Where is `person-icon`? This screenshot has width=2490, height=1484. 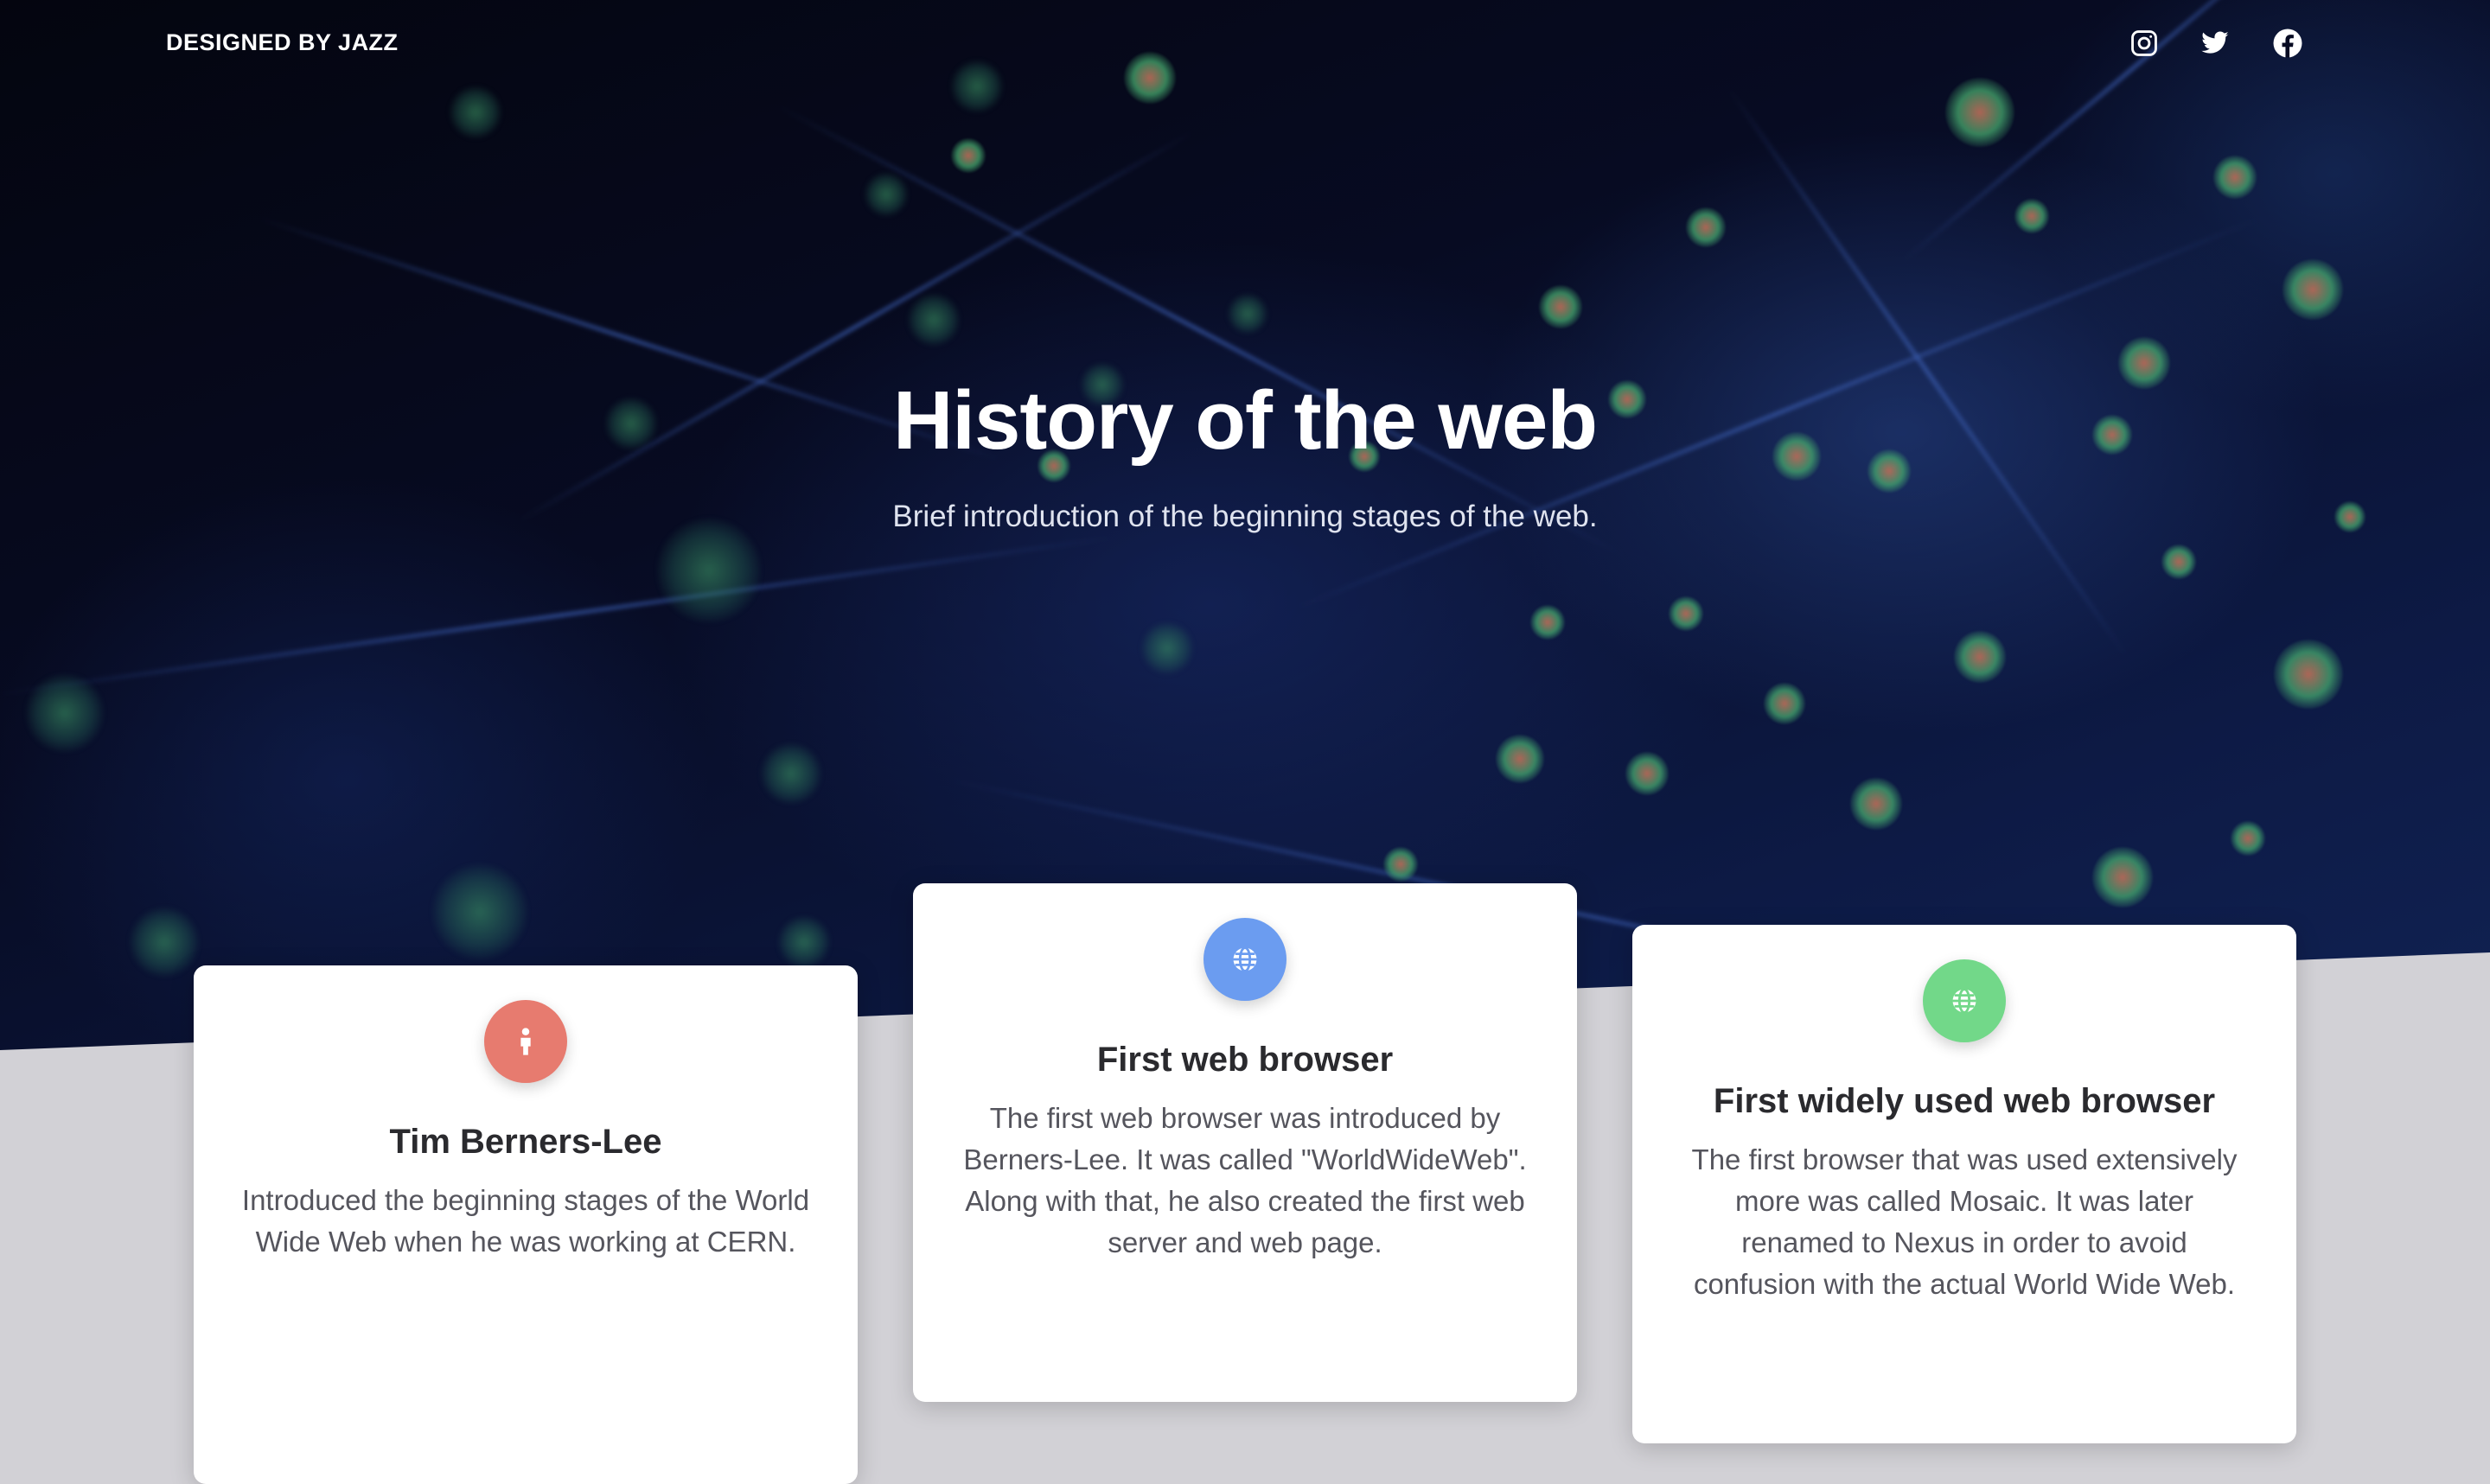
person-icon is located at coordinates (525, 1042).